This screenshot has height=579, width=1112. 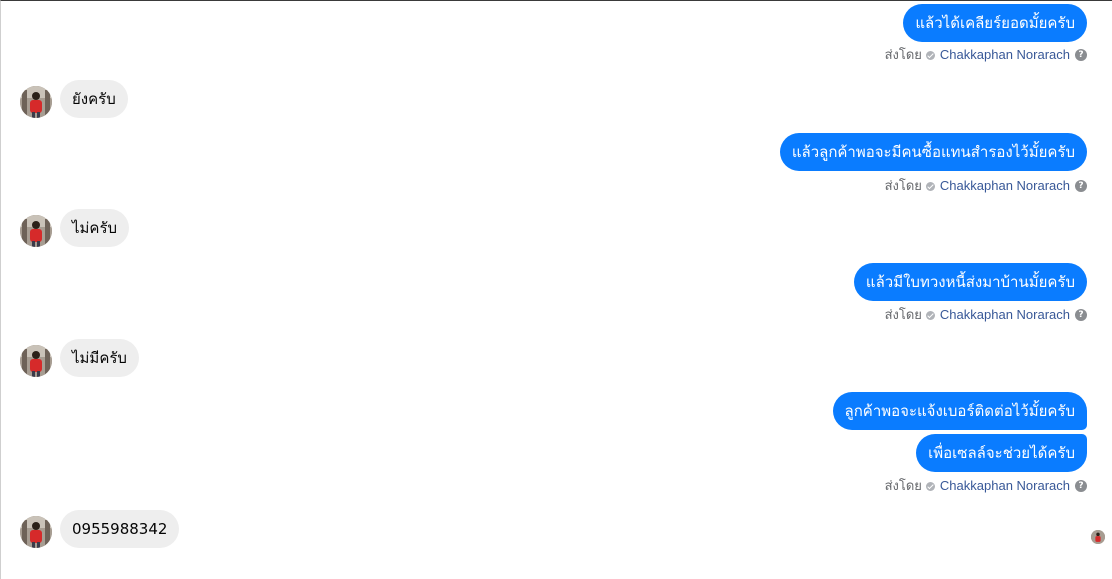 I want to click on message-outgoing: ลูกค้าพอจะแจ้งเบอร์ติดต่อไว้มั้ยครับ, so click(x=959, y=411).